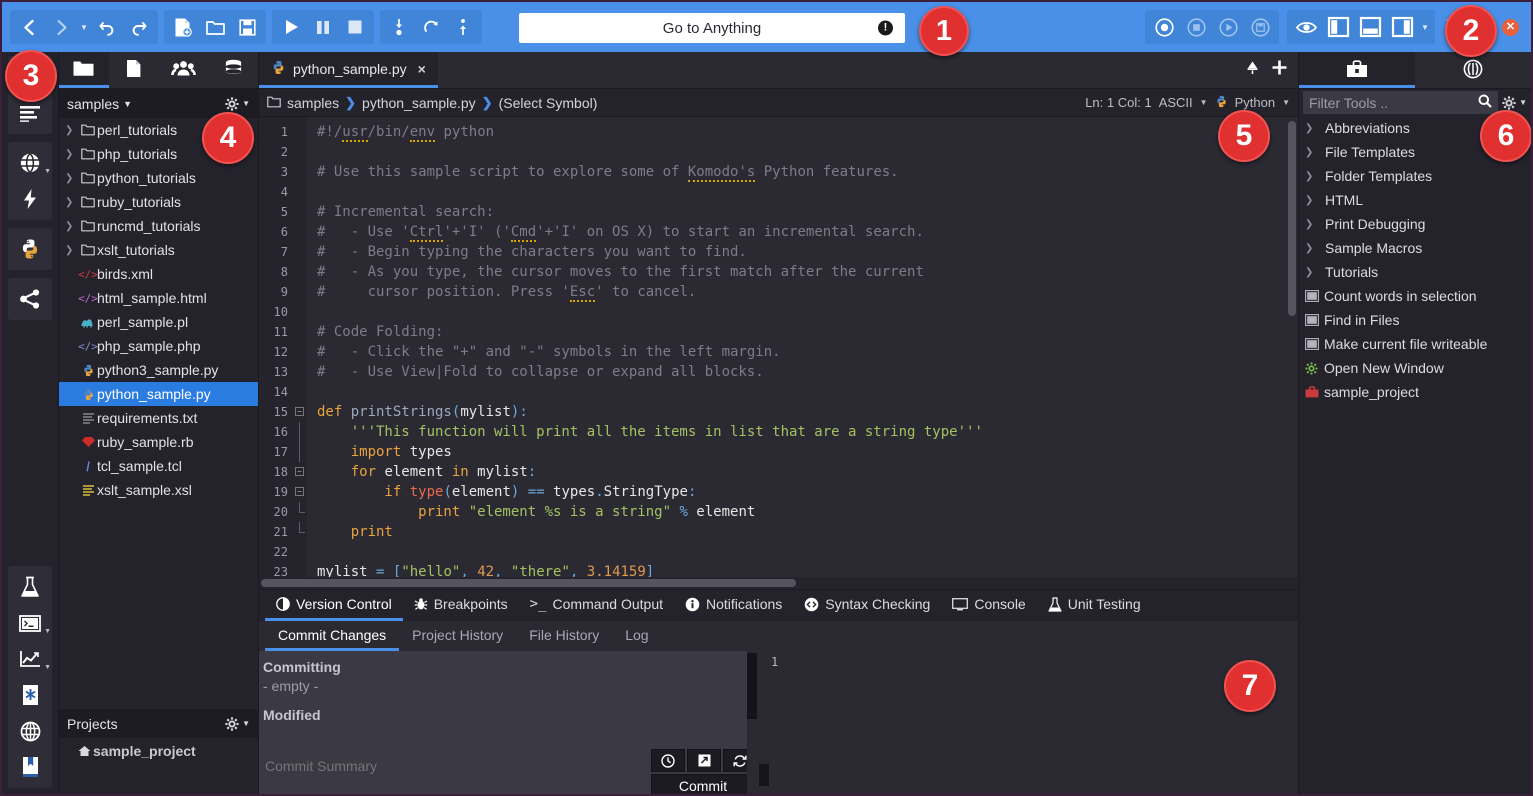 The image size is (1533, 796). I want to click on python-icon, so click(30, 249).